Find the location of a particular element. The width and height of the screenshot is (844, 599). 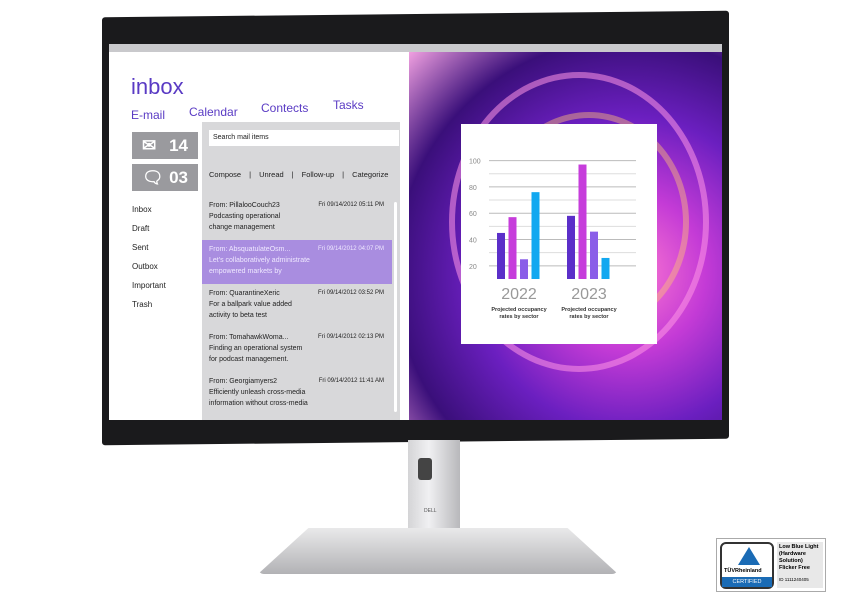

mail-preview: information without cross-media is located at coordinates (258, 403).